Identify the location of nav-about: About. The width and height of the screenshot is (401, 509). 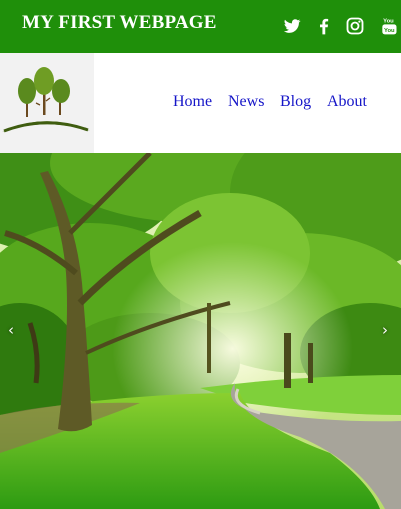
(347, 102).